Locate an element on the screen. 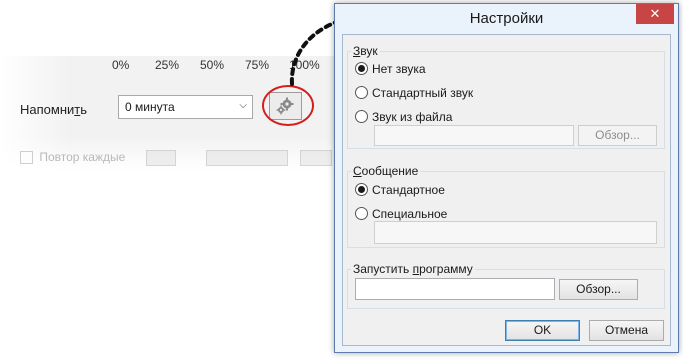 Image resolution: width=683 pixels, height=361 pixels. repeat-extra-button is located at coordinates (316, 158).